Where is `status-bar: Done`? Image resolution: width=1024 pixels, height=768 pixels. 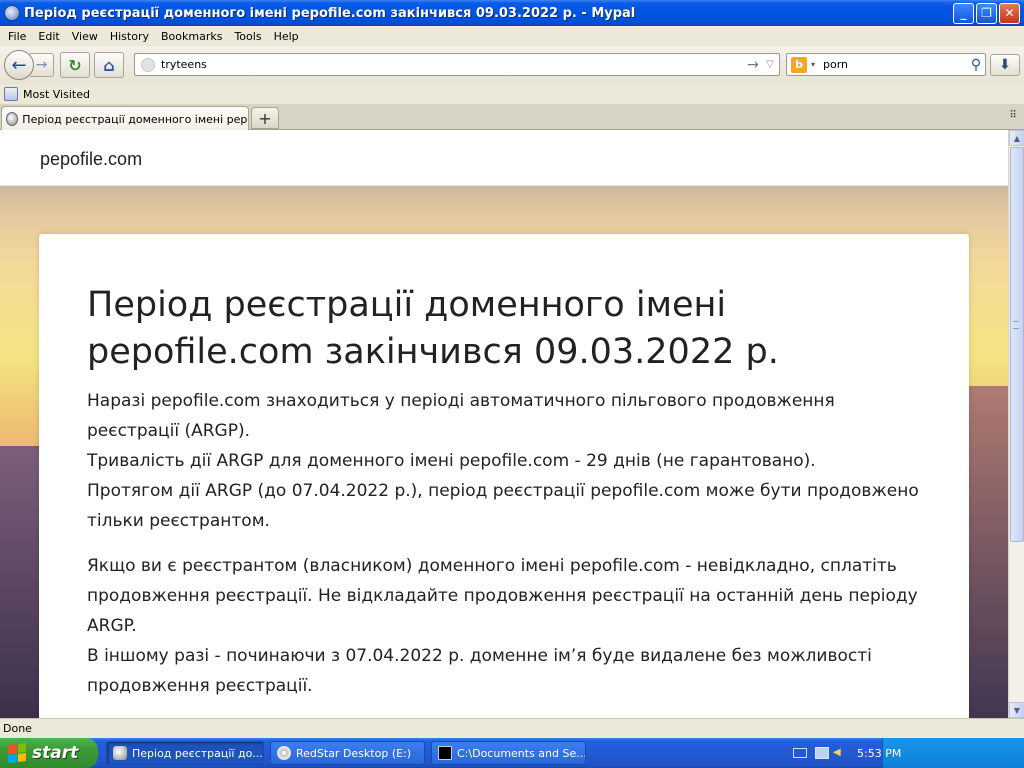
status-bar: Done is located at coordinates (512, 728).